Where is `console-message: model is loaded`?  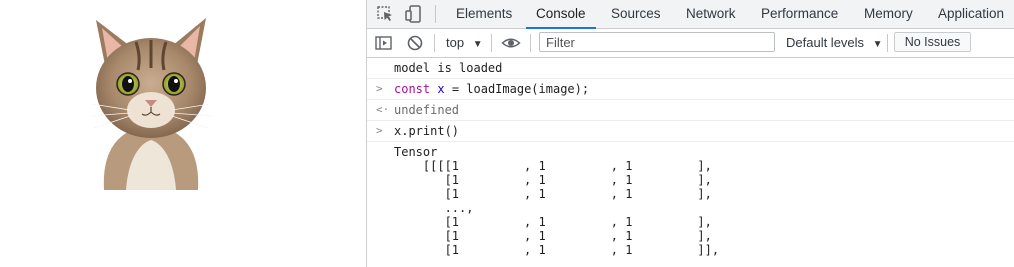
console-message: model is loaded is located at coordinates (690, 68).